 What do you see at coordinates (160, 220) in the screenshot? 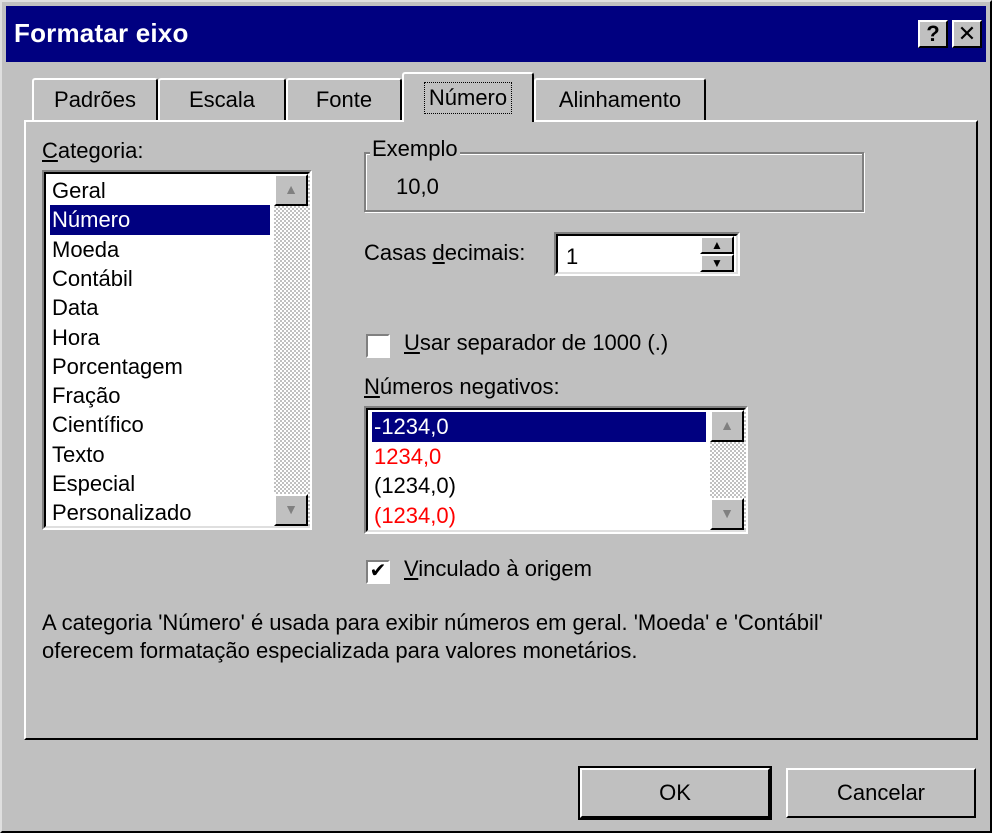
I see `category-item: Número` at bounding box center [160, 220].